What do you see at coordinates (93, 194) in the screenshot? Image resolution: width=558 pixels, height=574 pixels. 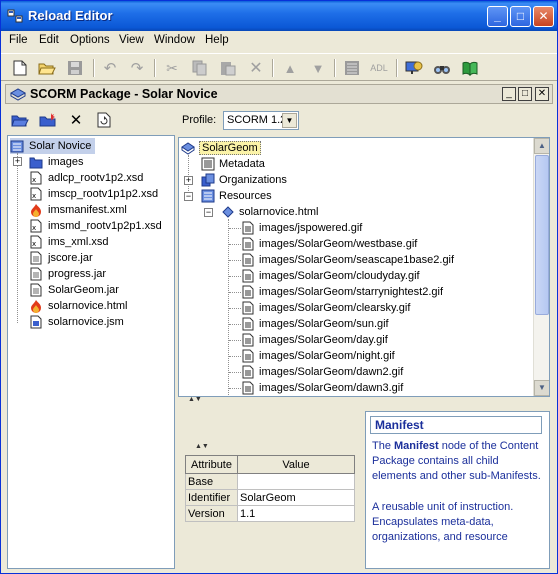 I see `list-item: x imscp_rootv1p1p2.xsd` at bounding box center [93, 194].